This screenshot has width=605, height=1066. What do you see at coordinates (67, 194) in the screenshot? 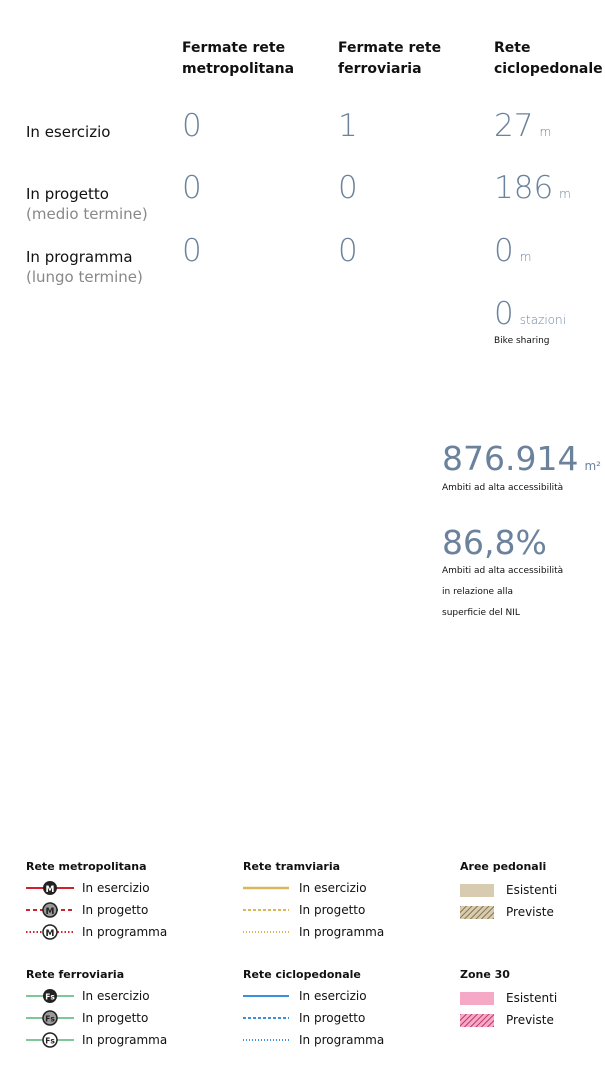
I see `row-label-main: In progetto` at bounding box center [67, 194].